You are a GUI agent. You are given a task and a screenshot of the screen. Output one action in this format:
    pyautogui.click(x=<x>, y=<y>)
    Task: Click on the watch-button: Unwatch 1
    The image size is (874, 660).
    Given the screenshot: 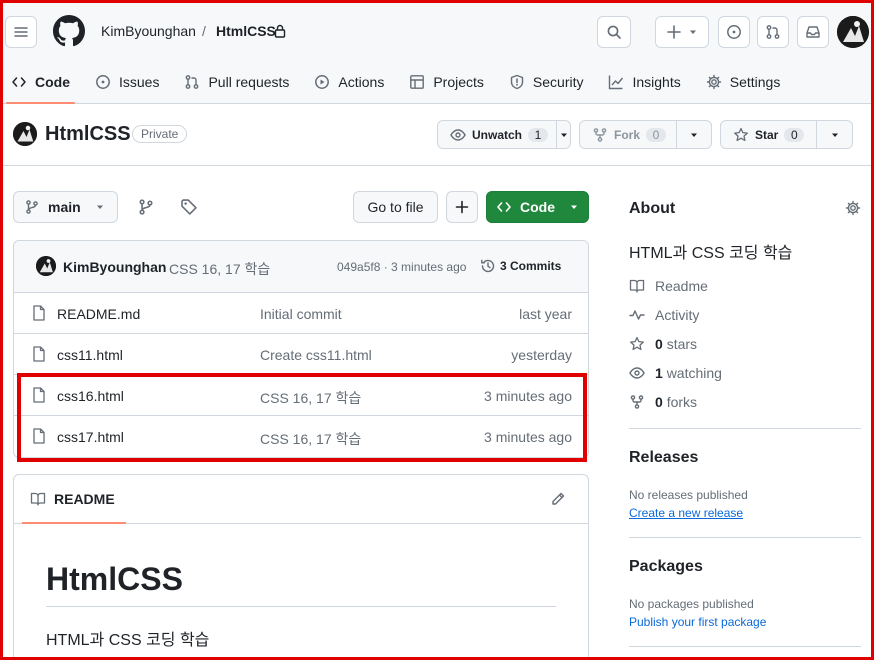 What is the action you would take?
    pyautogui.click(x=504, y=134)
    